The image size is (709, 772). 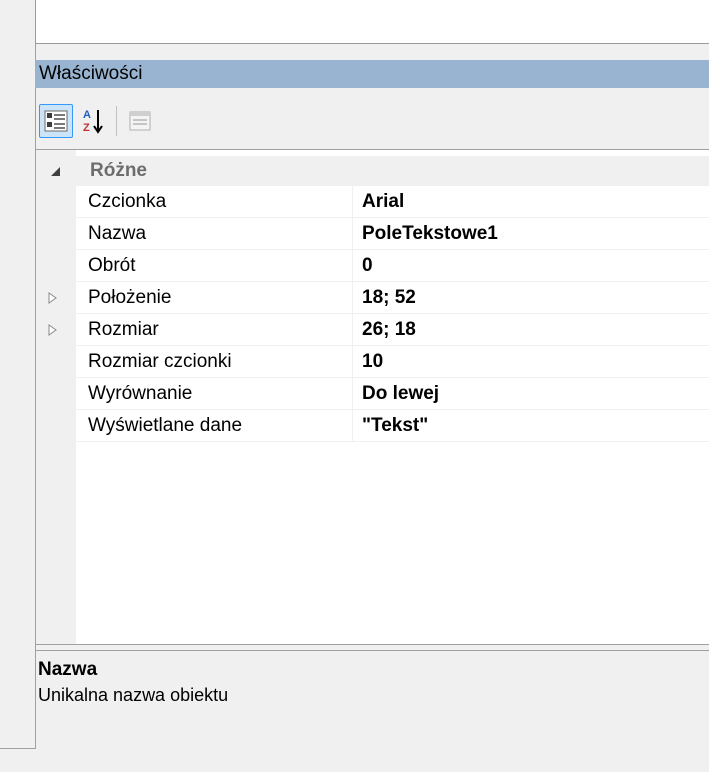 I want to click on property-name: Wyświetlane dane, so click(x=165, y=425).